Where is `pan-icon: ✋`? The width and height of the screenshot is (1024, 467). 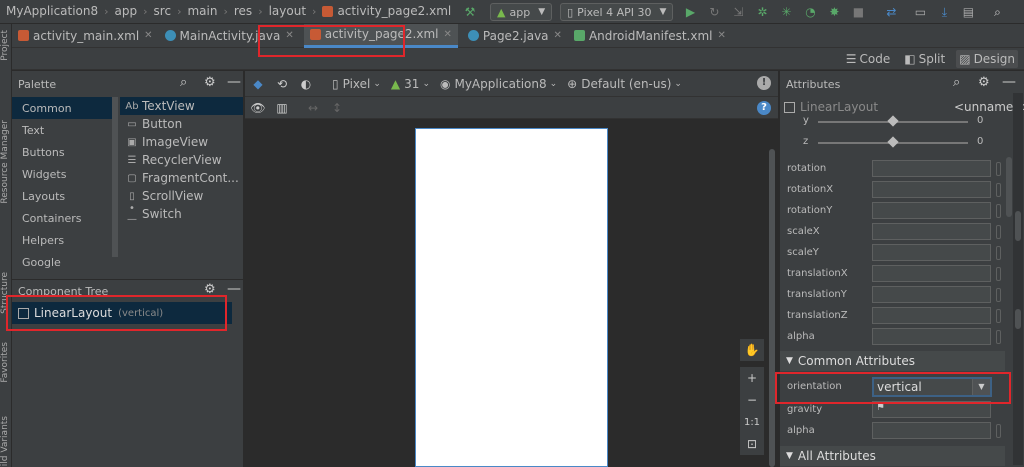
pan-icon: ✋ is located at coordinates (752, 350).